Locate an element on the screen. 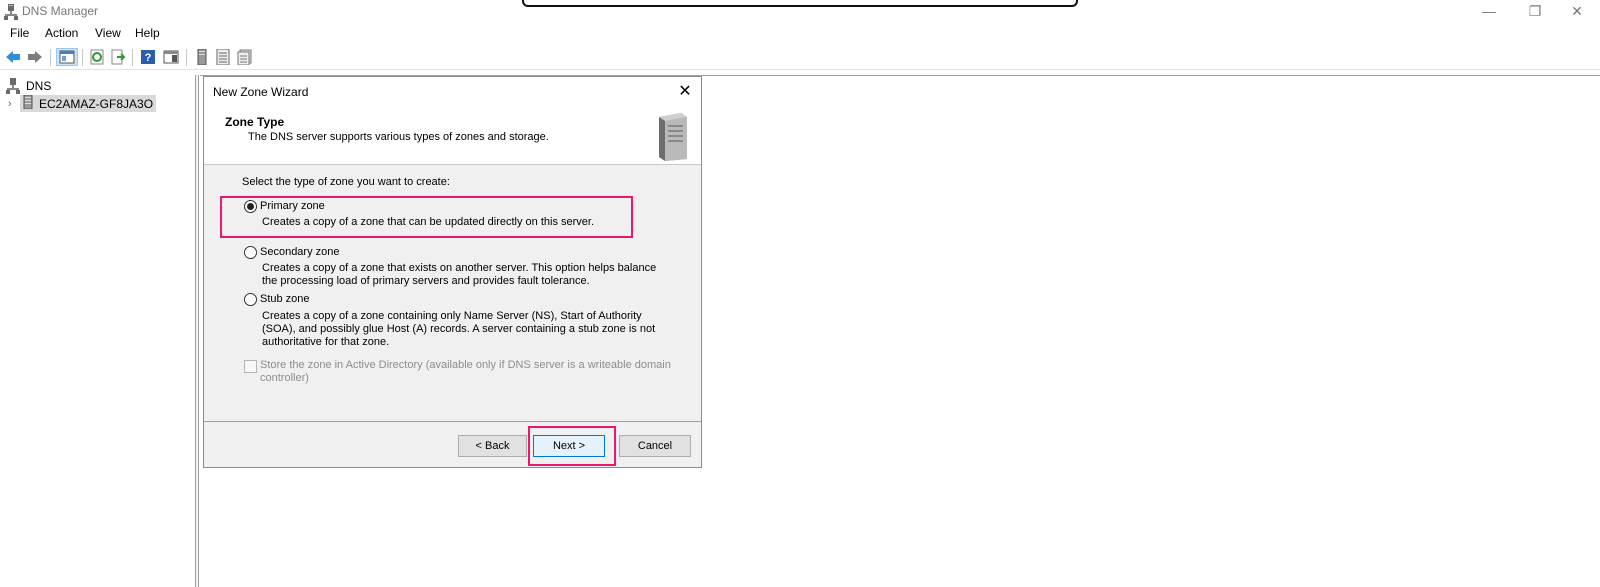 The width and height of the screenshot is (1600, 587). dialog-title: New Zone Wizard is located at coordinates (261, 92).